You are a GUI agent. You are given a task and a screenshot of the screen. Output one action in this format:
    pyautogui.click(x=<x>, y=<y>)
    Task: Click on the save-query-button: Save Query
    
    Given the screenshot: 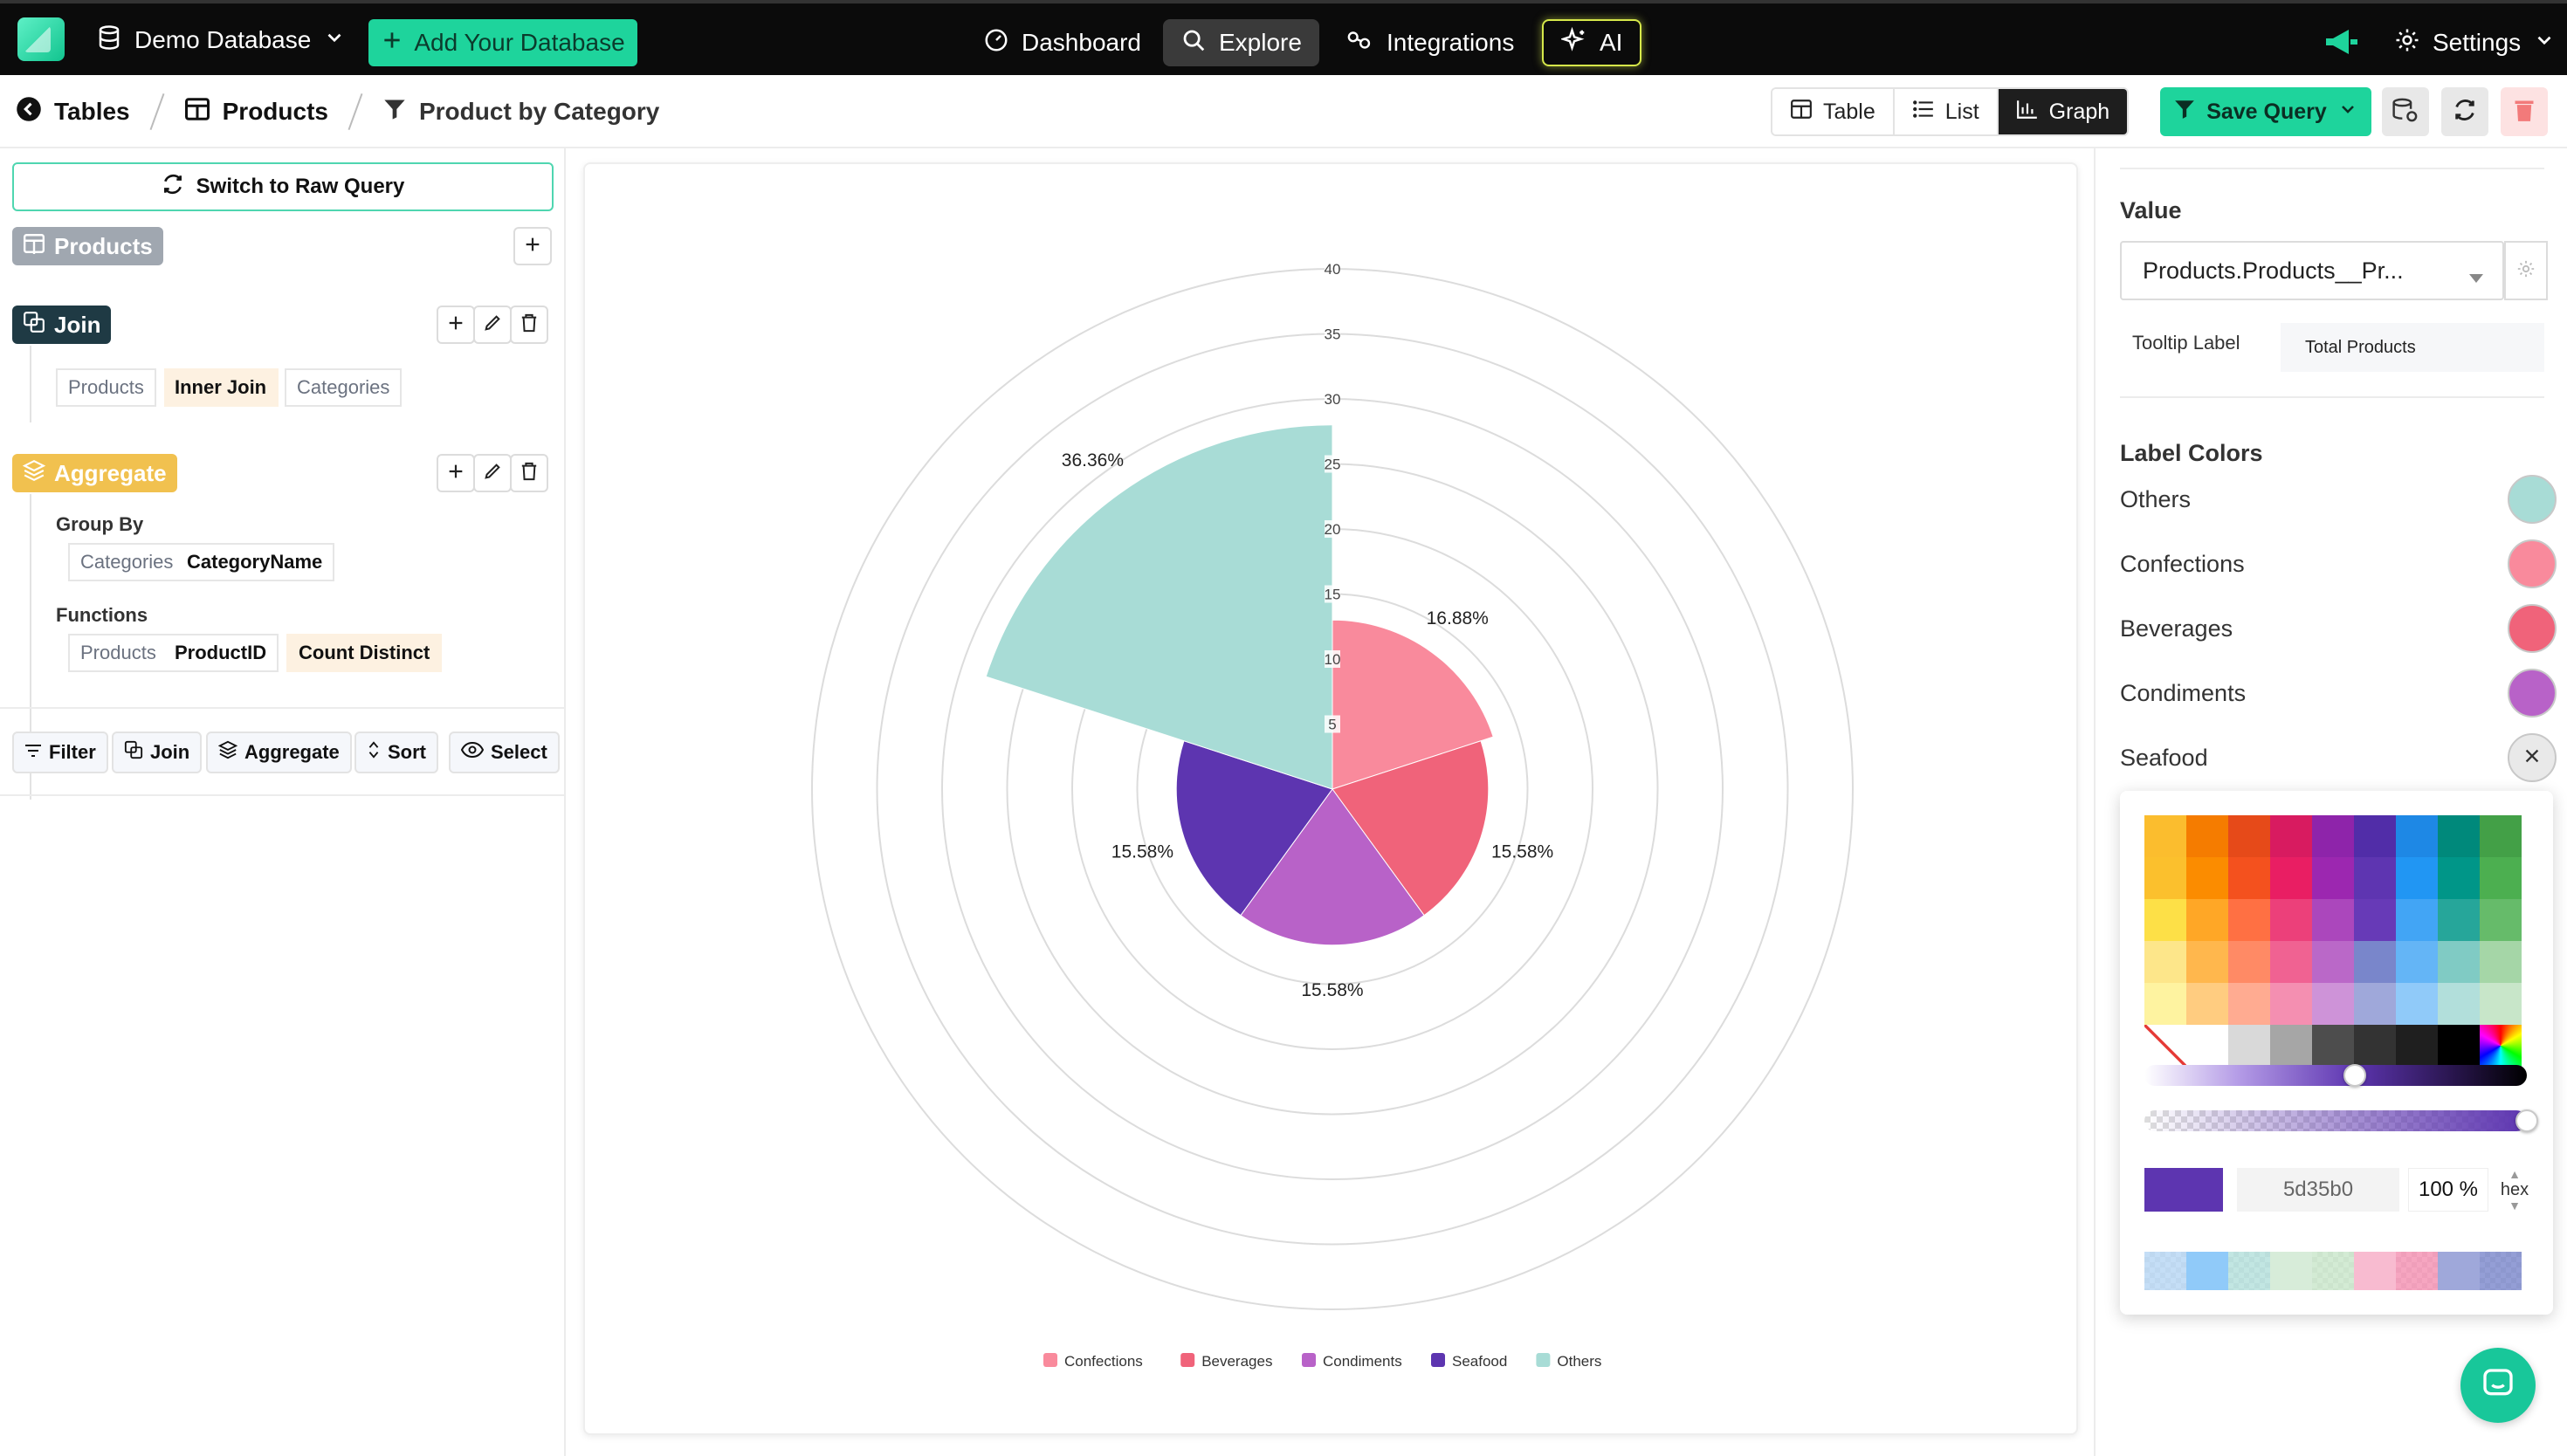 What is the action you would take?
    pyautogui.click(x=2265, y=111)
    